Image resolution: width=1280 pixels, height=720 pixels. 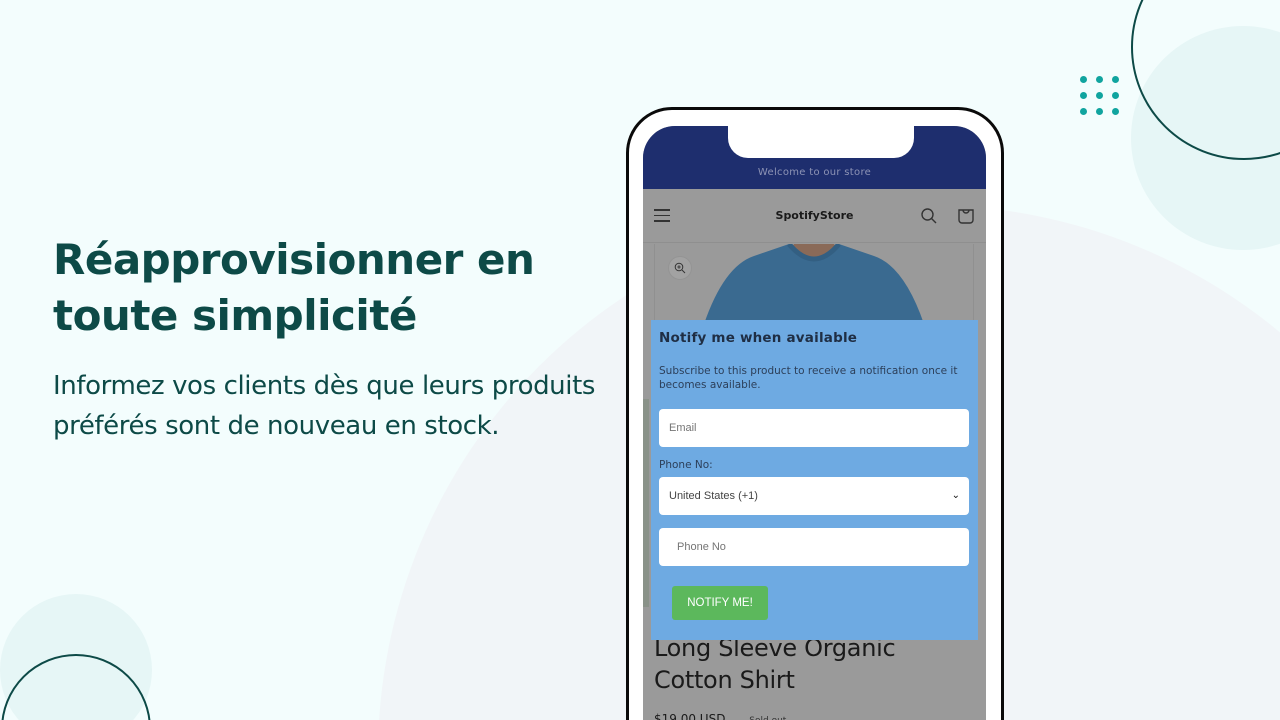 I want to click on email-input, so click(x=814, y=428).